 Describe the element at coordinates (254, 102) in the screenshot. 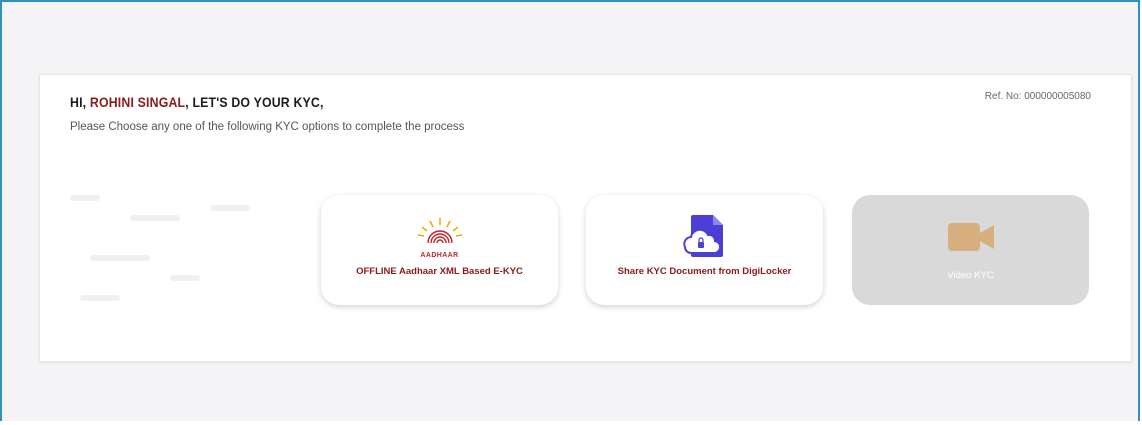

I see `greeting-suffix: , LET'S DO YOUR KYC,` at that location.